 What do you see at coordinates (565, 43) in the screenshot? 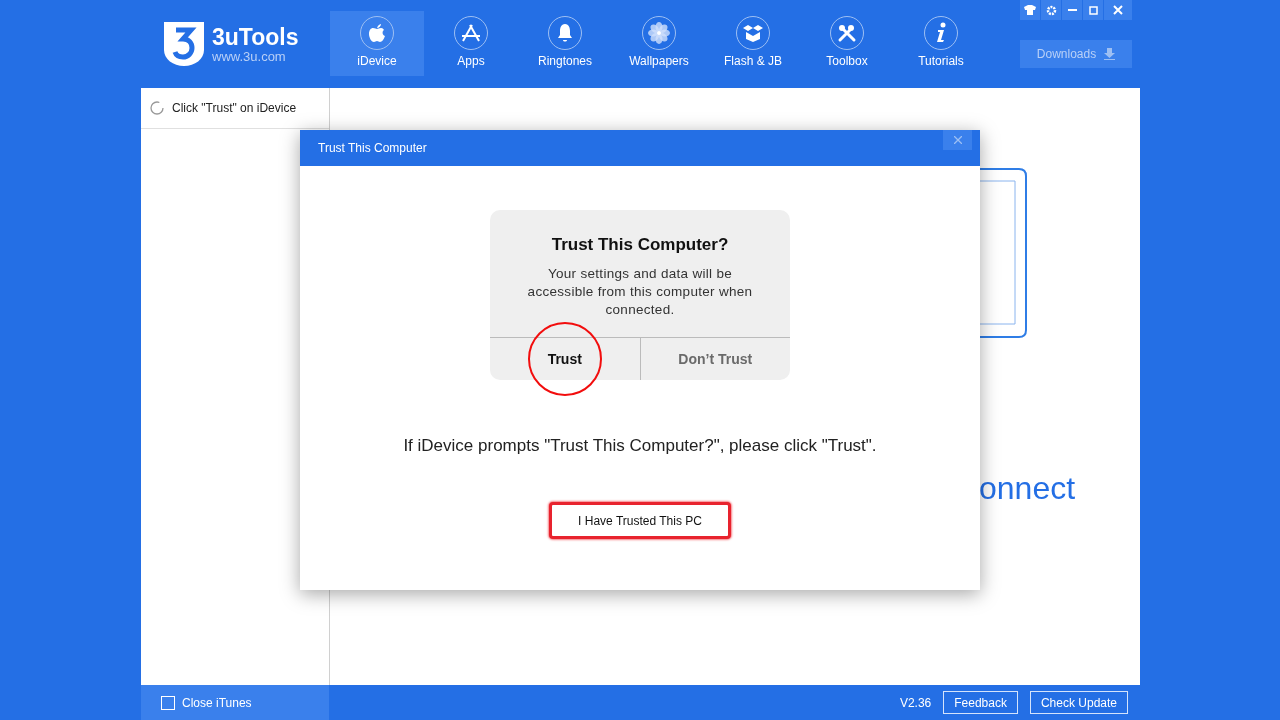
I see `nav-tab: Ringtones` at bounding box center [565, 43].